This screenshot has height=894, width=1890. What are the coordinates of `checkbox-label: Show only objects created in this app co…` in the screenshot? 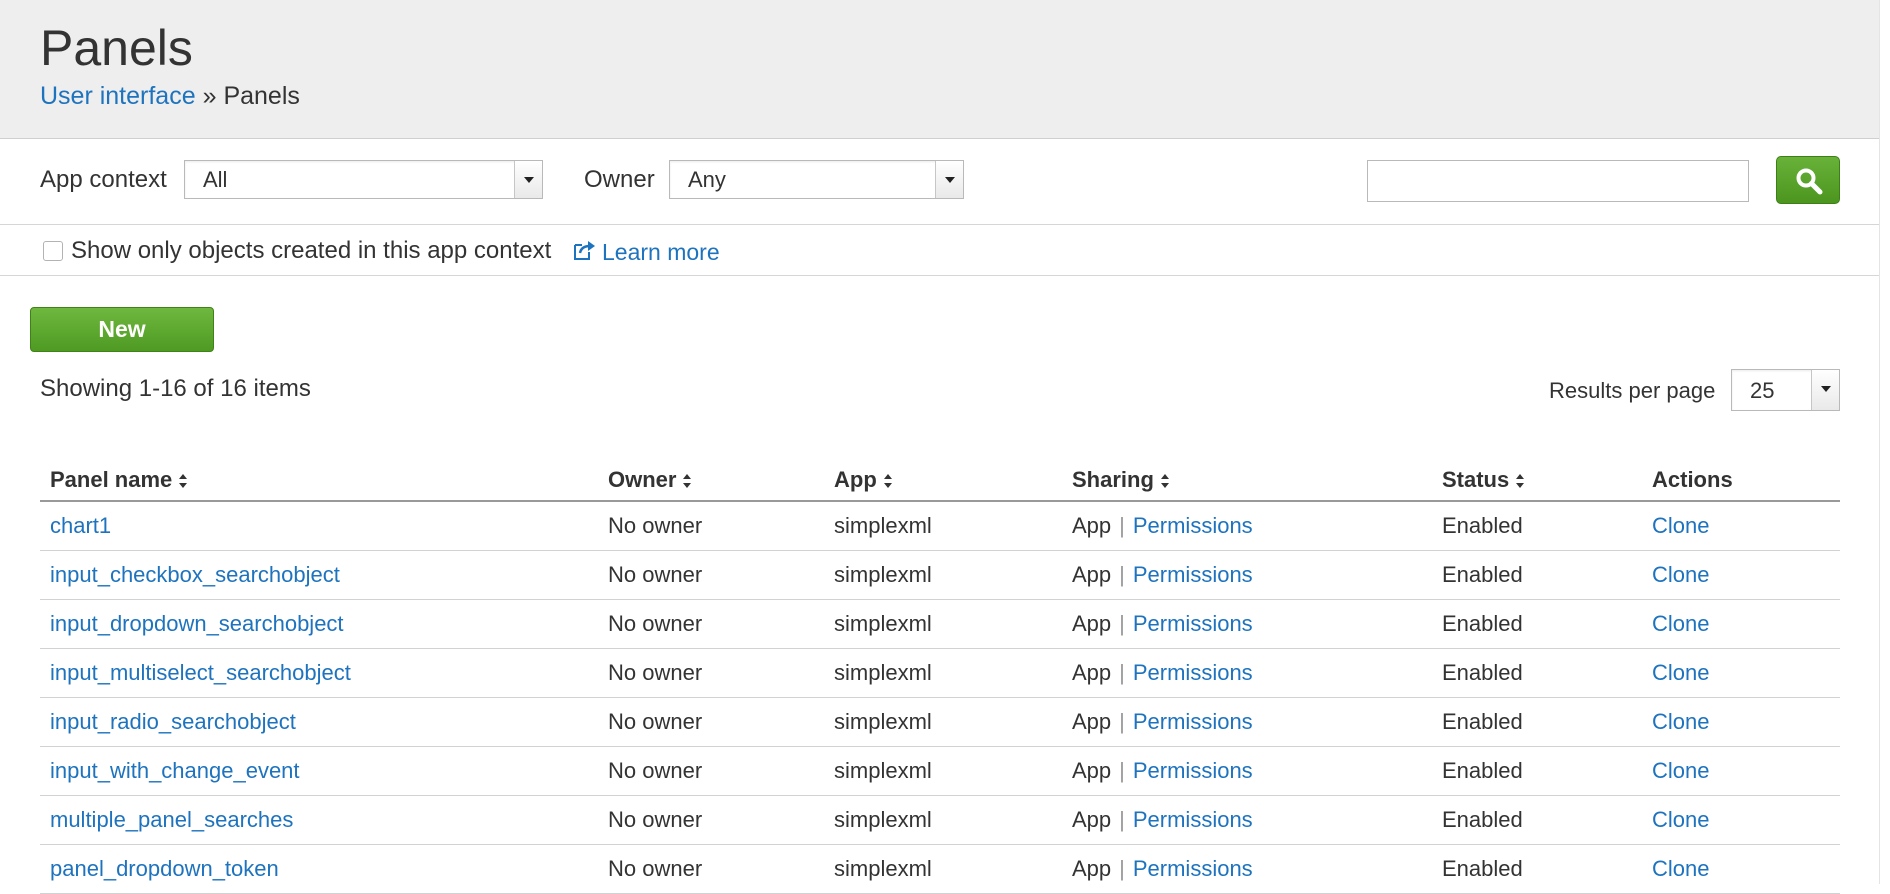 It's located at (311, 250).